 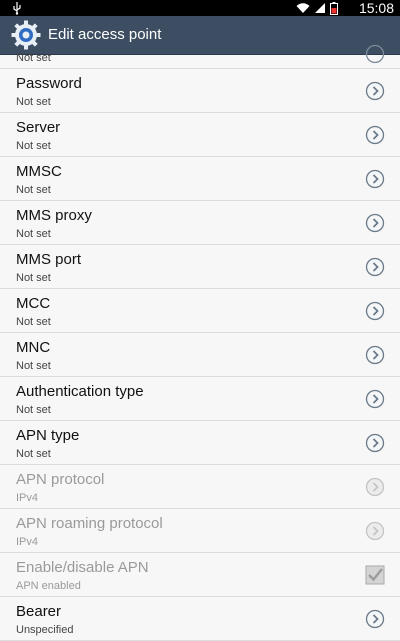 I want to click on signal-icon, so click(x=320, y=8).